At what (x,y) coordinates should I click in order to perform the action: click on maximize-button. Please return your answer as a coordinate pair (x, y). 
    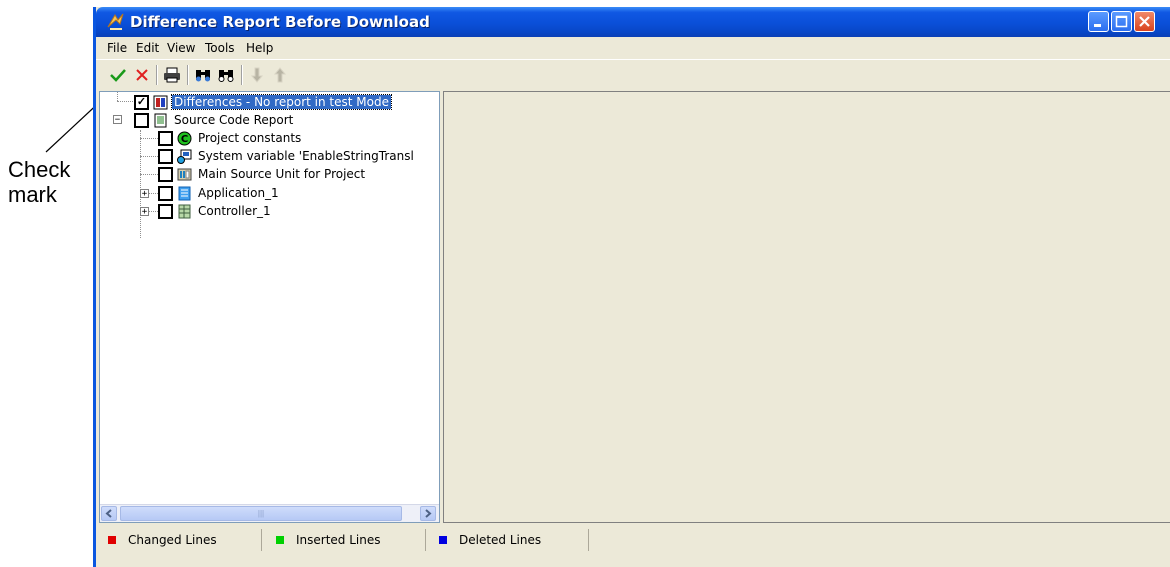
    Looking at the image, I should click on (1121, 21).